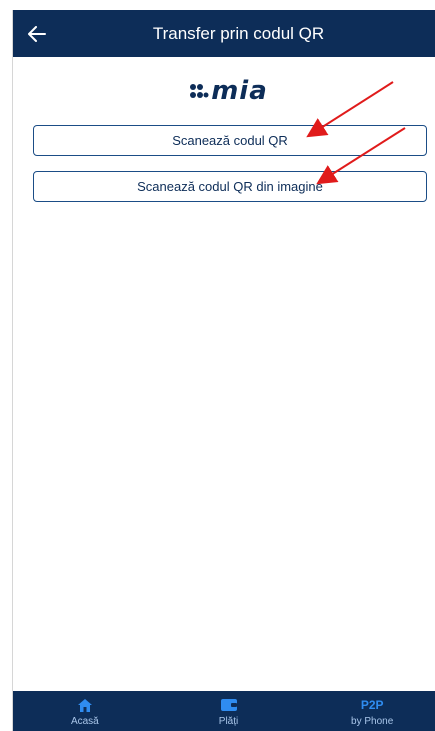 Image resolution: width=435 pixels, height=731 pixels. I want to click on nav-item-p2p: P2P by Phone, so click(367, 711).